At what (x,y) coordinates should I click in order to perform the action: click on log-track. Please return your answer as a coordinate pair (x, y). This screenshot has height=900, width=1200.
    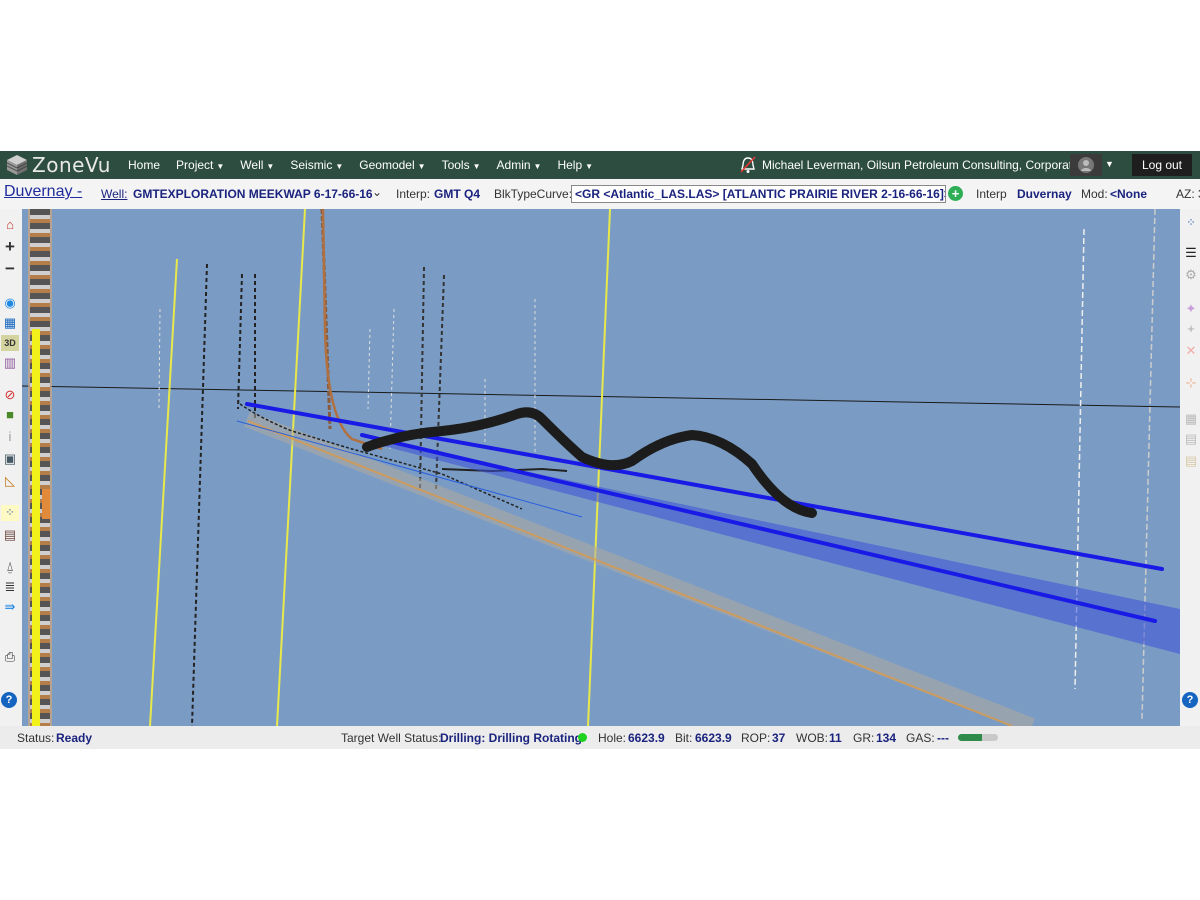
    Looking at the image, I should click on (40, 467).